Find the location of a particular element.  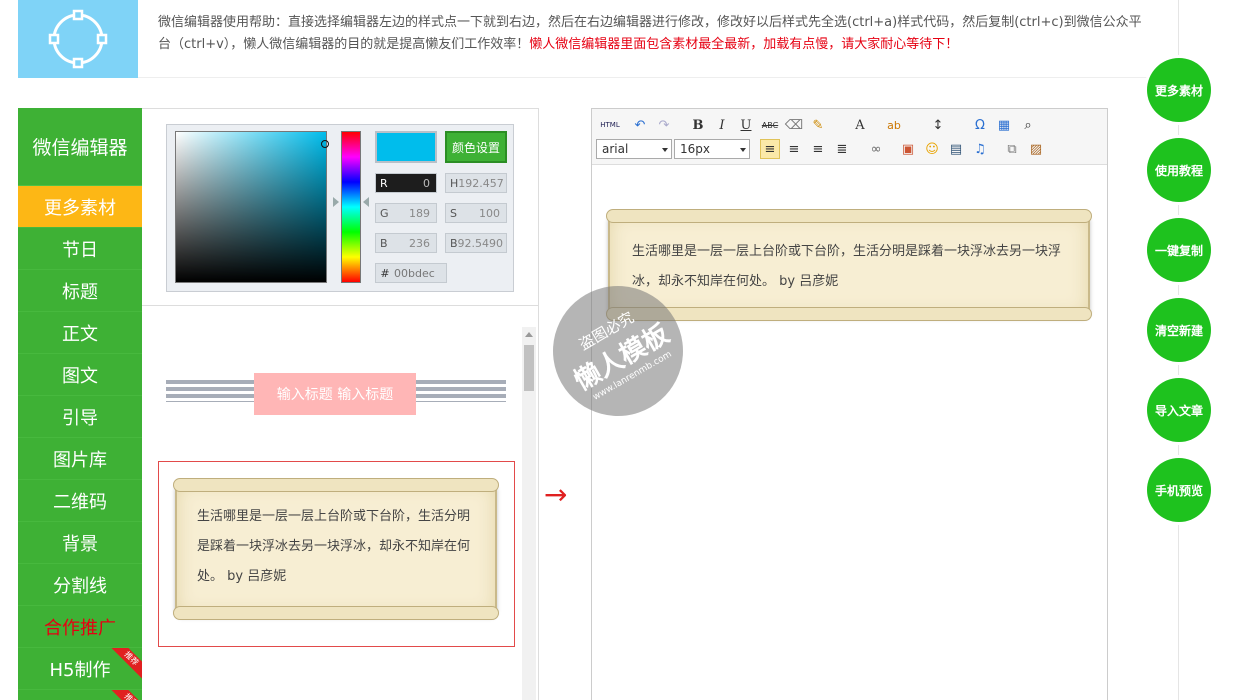

special-char-icon: Ω is located at coordinates (980, 125).